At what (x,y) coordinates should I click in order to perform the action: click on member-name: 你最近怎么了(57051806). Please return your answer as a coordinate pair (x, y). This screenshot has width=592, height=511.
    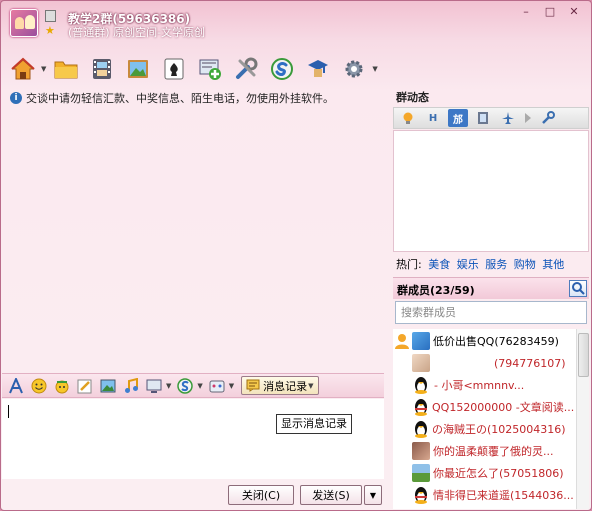
    Looking at the image, I should click on (498, 473).